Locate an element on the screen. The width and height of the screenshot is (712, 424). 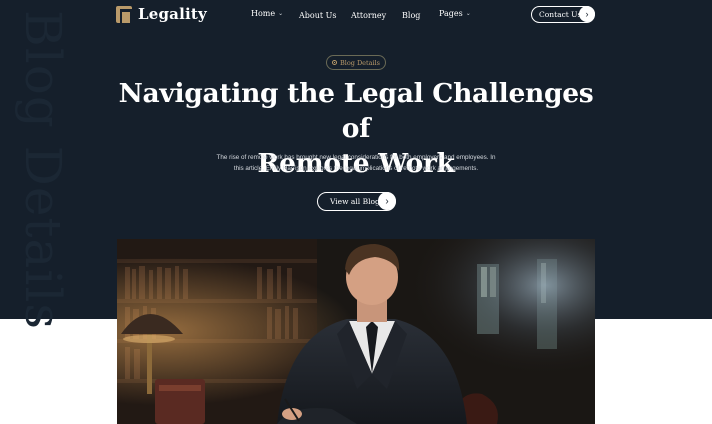
nav-label: Home is located at coordinates (263, 13).